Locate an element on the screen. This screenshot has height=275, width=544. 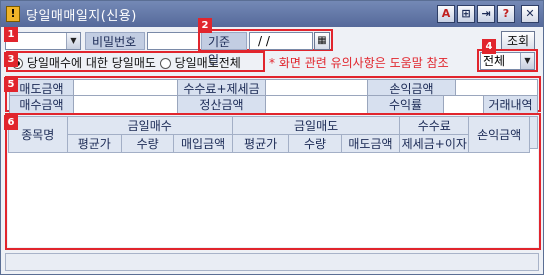
radio-all-sell-label: 당일매도전체 is located at coordinates (207, 63).